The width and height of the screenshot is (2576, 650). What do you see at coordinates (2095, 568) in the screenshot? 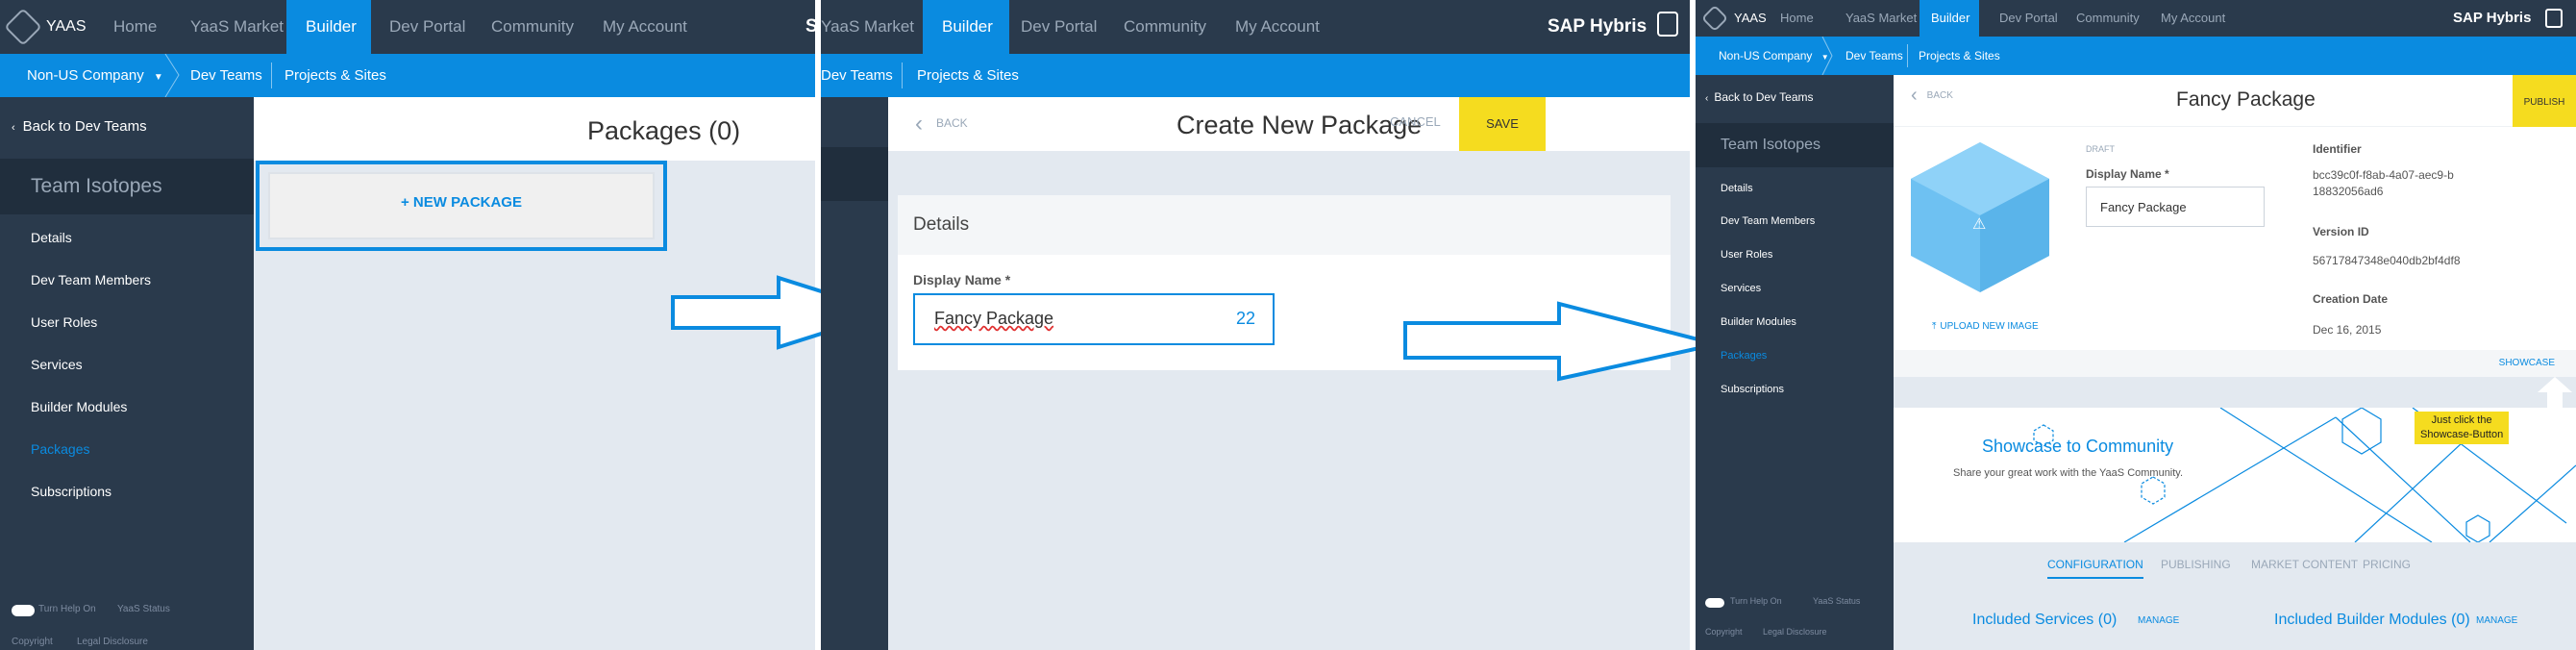
I see `tab-configuration: CONFIGURATION` at bounding box center [2095, 568].